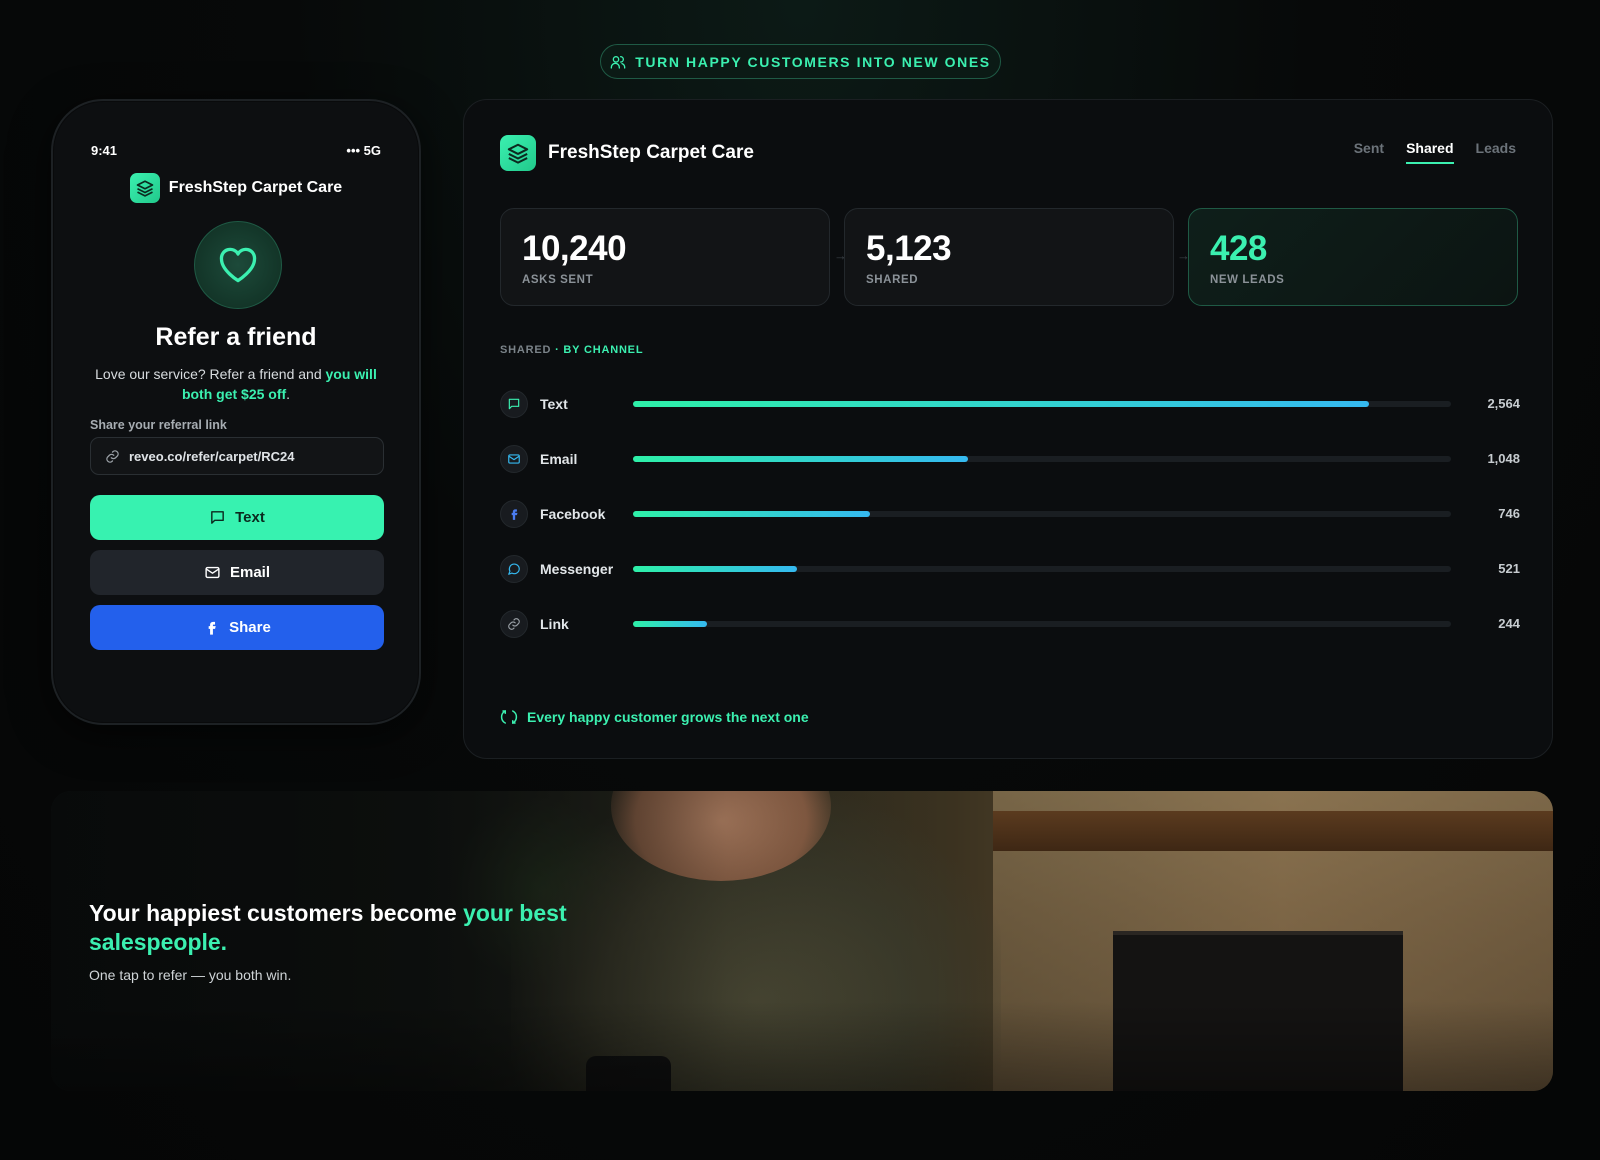 This screenshot has height=1160, width=1600. What do you see at coordinates (651, 152) in the screenshot?
I see `dashboard-brand-name: FreshStep Carpet Care` at bounding box center [651, 152].